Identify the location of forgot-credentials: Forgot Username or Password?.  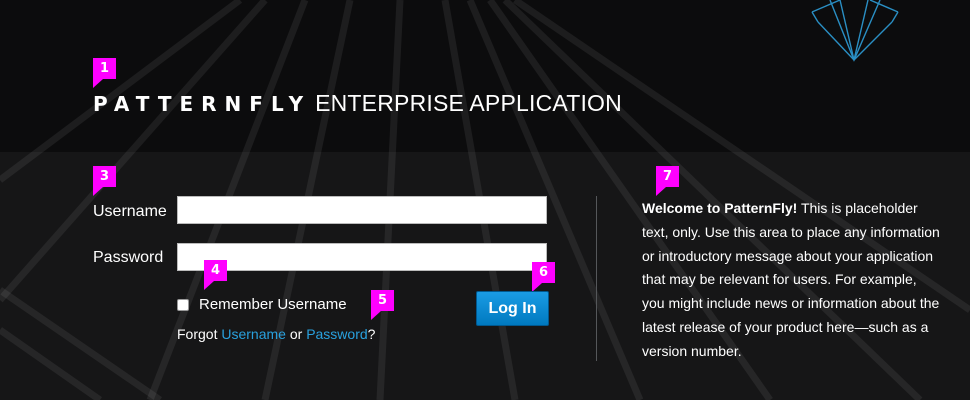
(276, 334).